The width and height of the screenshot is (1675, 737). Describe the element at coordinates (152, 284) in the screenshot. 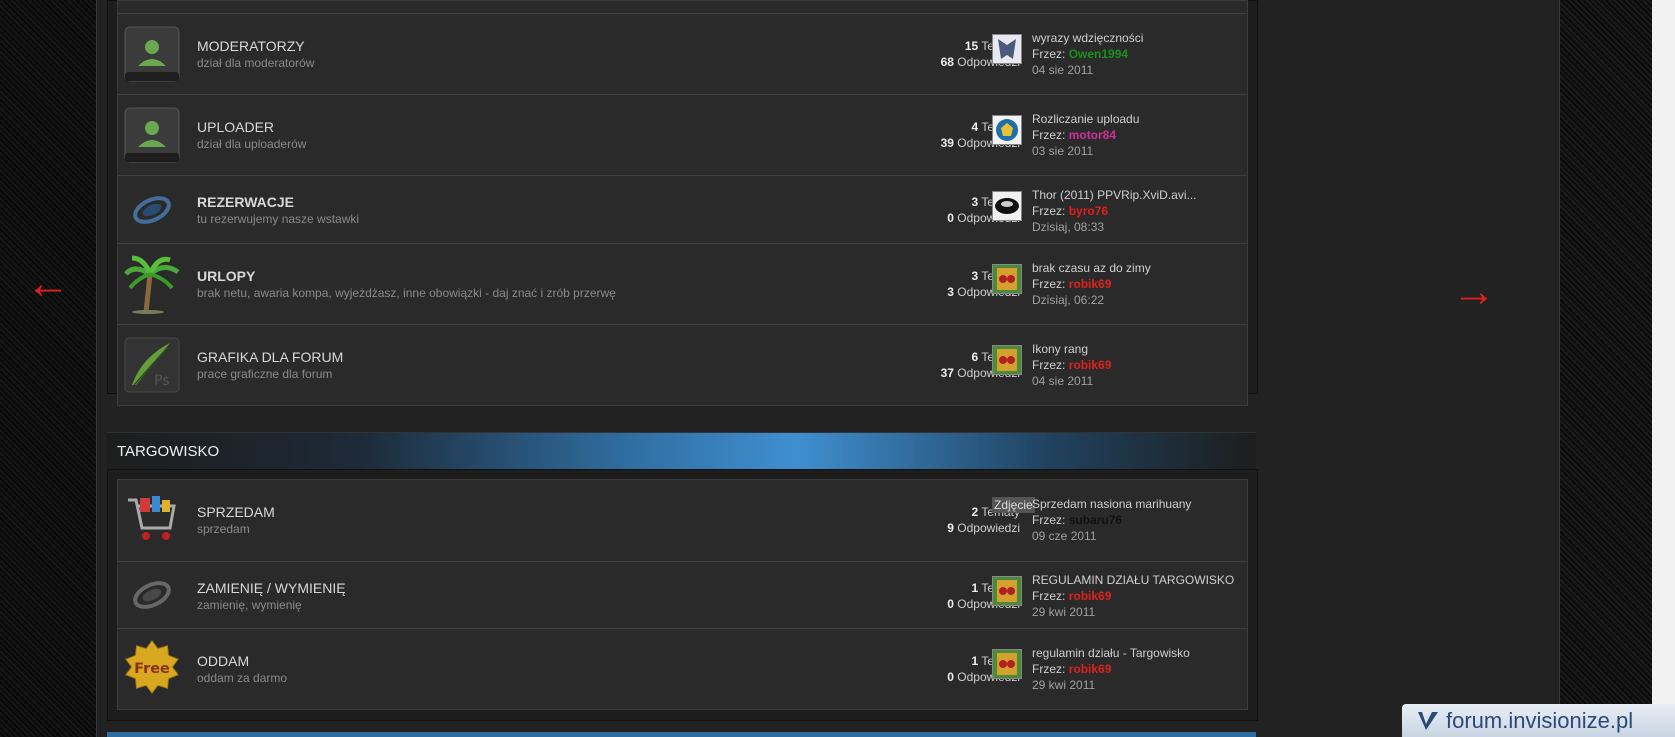

I see `palm-tree-icon` at that location.